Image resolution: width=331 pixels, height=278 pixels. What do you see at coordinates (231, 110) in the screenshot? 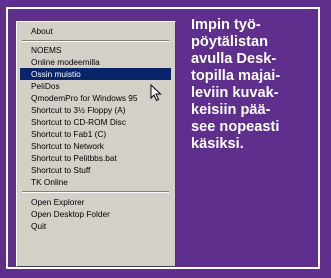
I see `caption-line: keisiin pää-` at bounding box center [231, 110].